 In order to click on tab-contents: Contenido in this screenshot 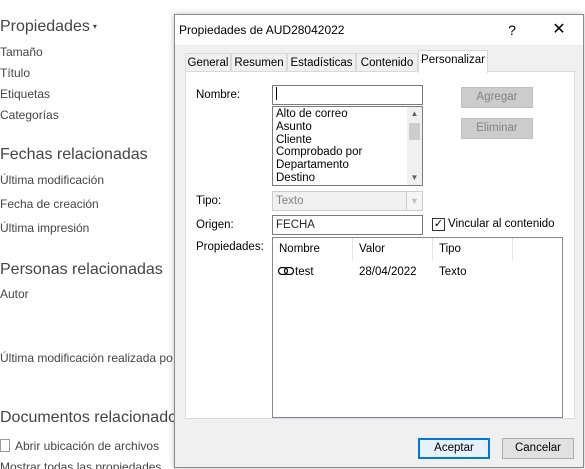, I will do `click(387, 62)`.